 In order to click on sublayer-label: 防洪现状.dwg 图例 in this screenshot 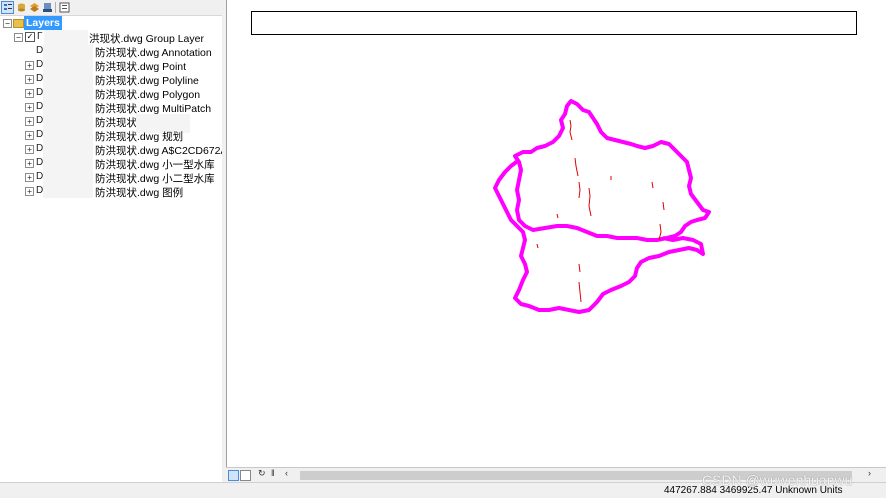, I will do `click(139, 192)`.